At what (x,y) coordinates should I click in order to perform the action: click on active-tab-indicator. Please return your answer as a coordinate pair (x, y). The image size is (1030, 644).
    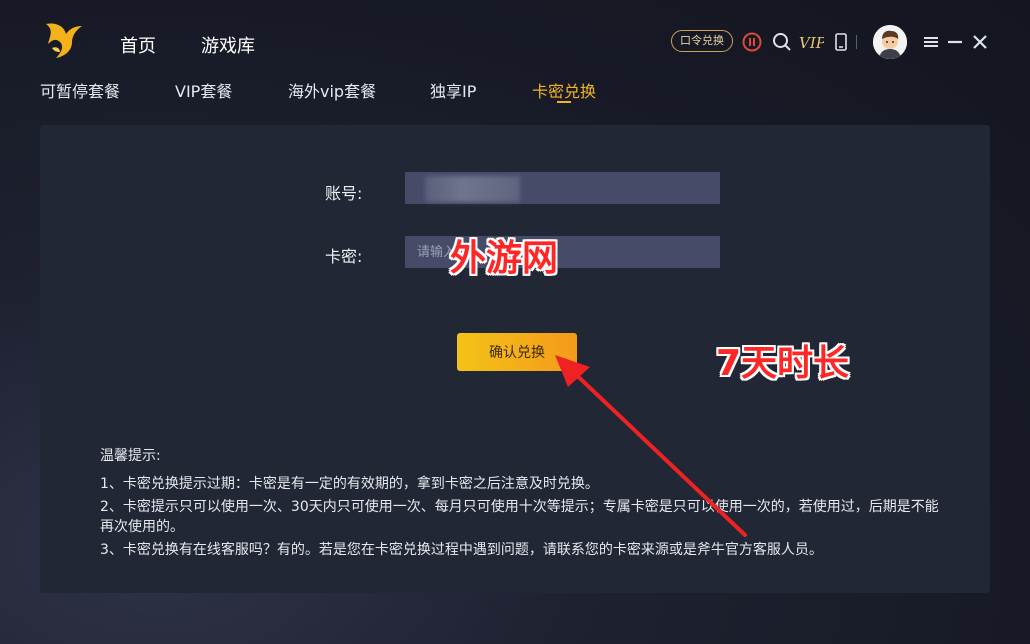
    Looking at the image, I should click on (564, 102).